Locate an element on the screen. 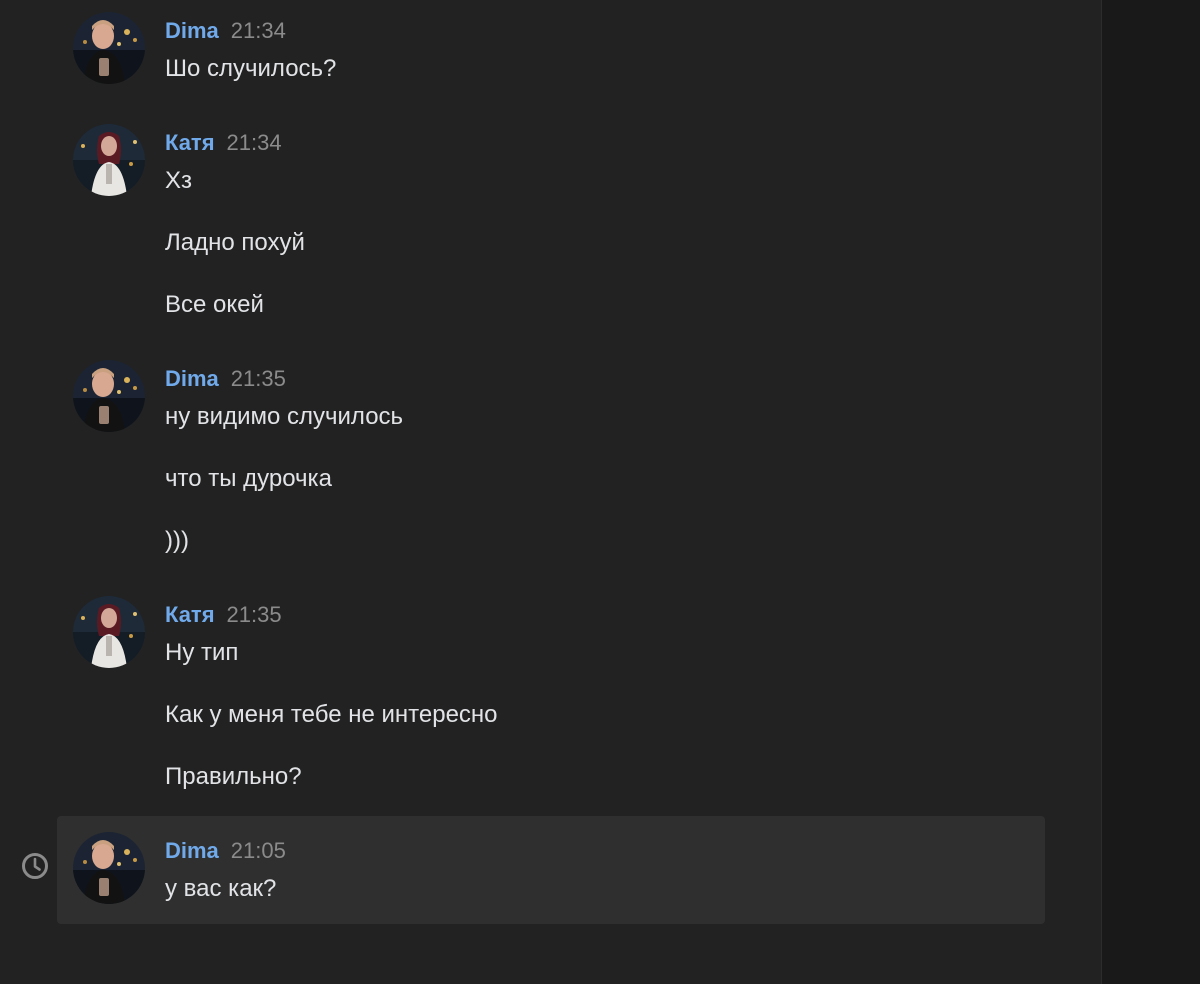 This screenshot has height=984, width=1200. message-text: Ну тип is located at coordinates (202, 652).